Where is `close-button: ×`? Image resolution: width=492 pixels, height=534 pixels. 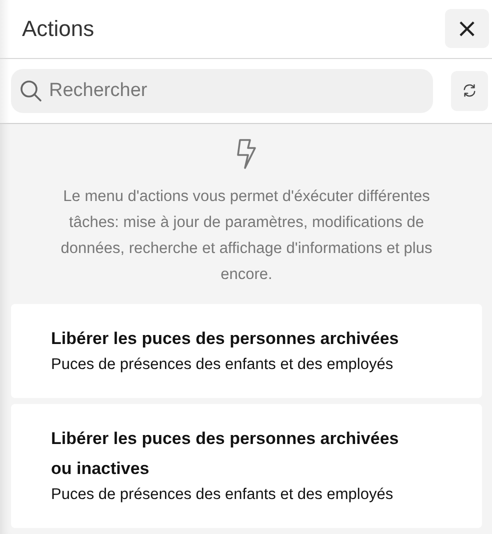 close-button: × is located at coordinates (467, 28).